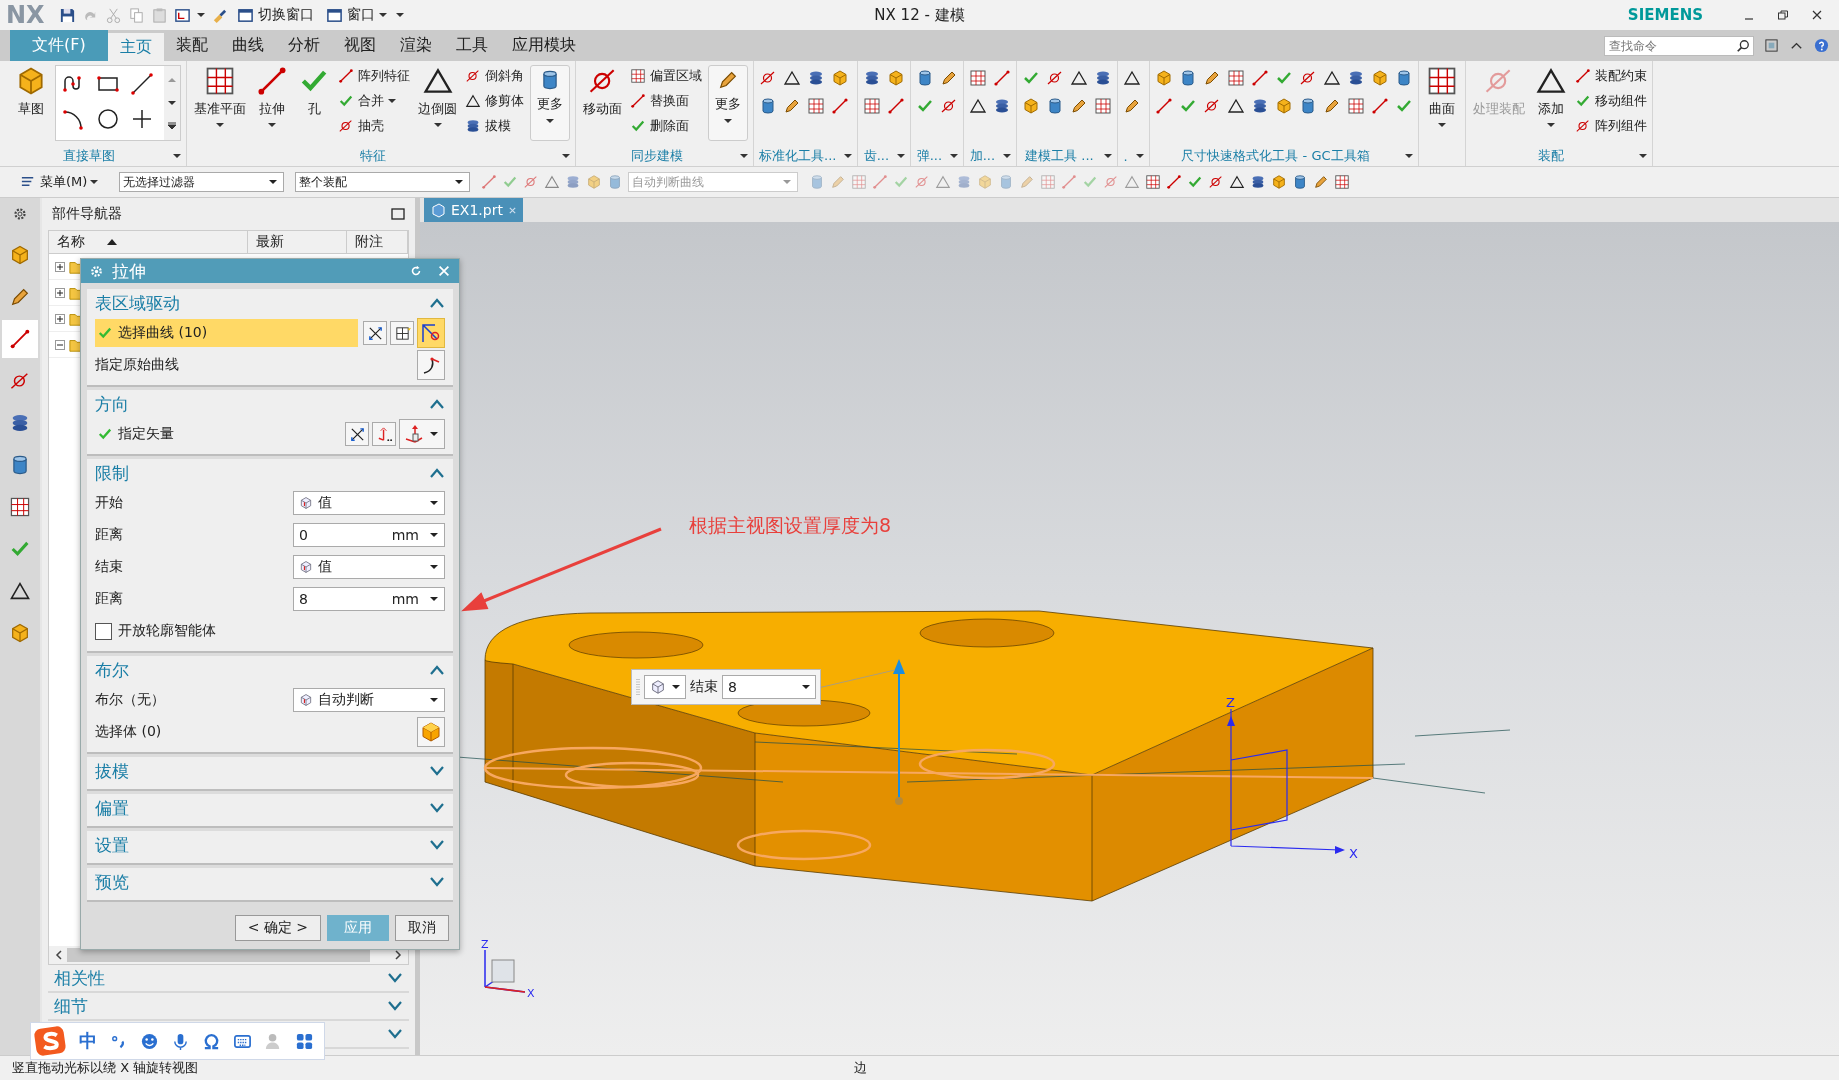  I want to click on section-title: 布尔, so click(112, 670).